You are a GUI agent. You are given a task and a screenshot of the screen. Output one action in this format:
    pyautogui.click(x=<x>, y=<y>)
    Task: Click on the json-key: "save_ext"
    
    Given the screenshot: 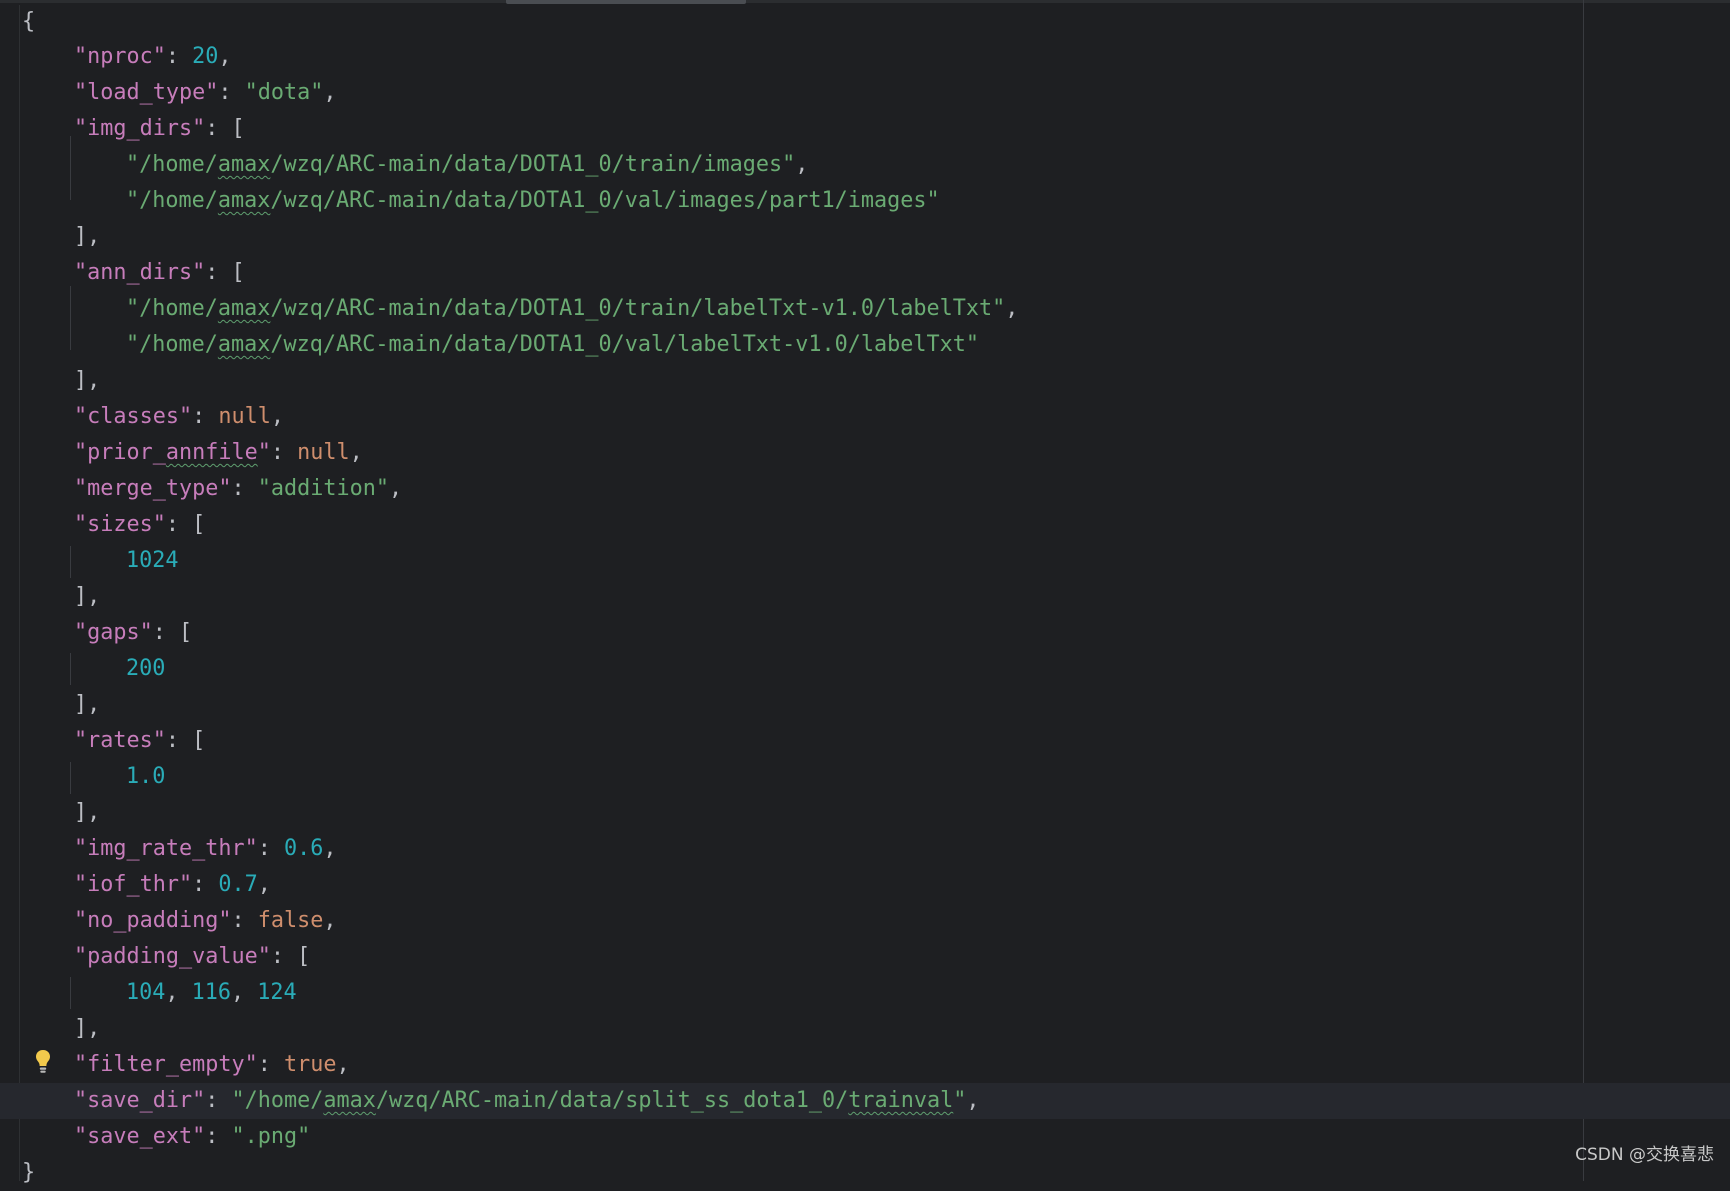 What is the action you would take?
    pyautogui.click(x=140, y=1136)
    